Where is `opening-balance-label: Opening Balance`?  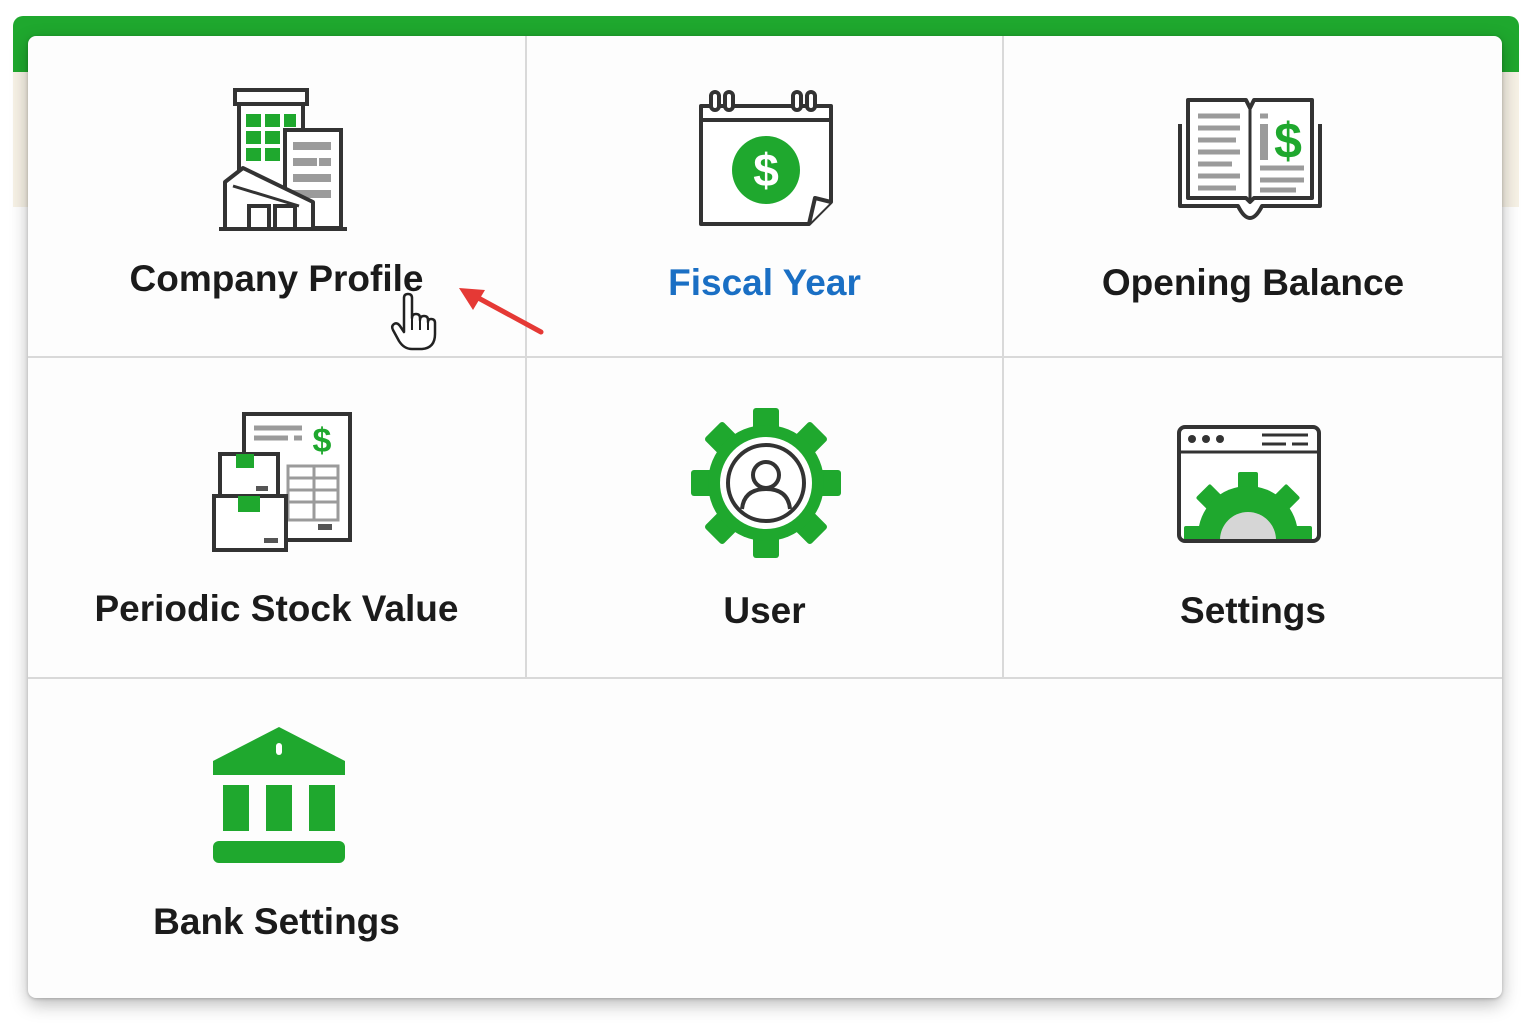 opening-balance-label: Opening Balance is located at coordinates (1253, 282).